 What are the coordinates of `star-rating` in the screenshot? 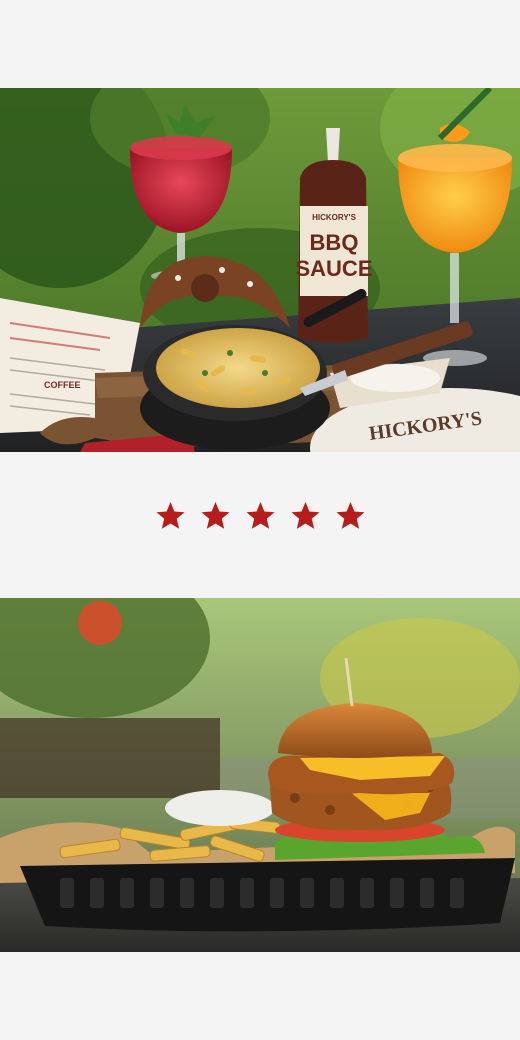 It's located at (260, 516).